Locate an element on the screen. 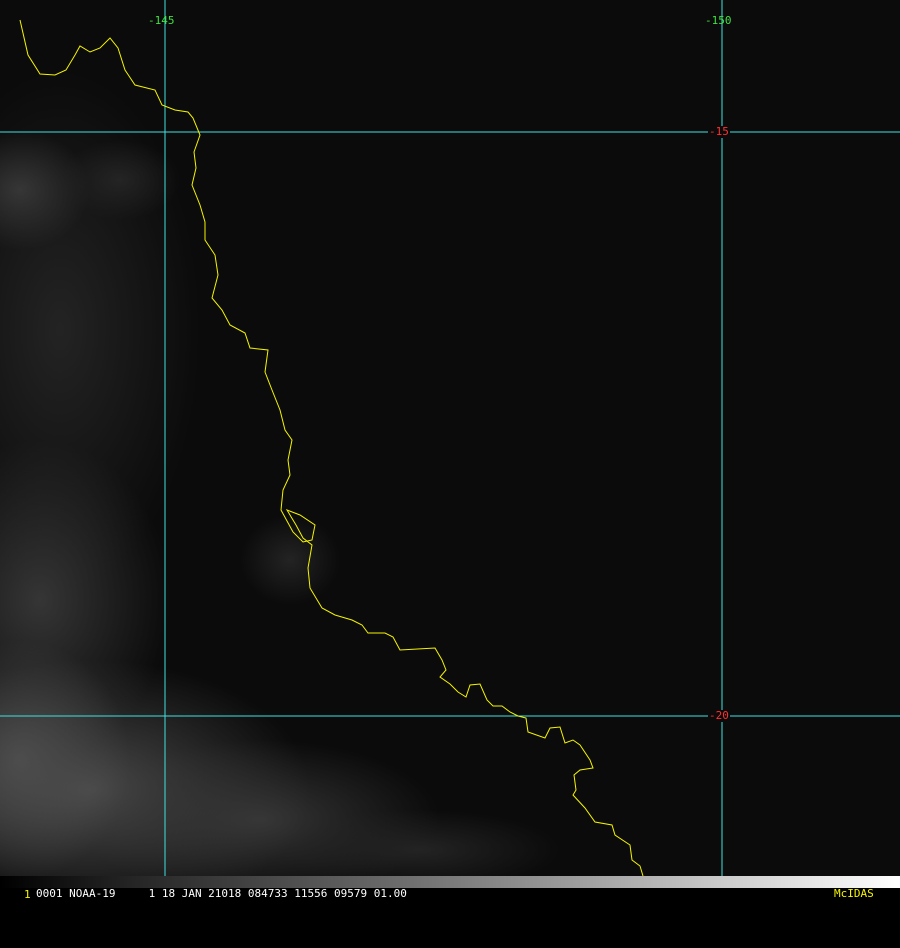 The width and height of the screenshot is (900, 948). latitude-label: -15 is located at coordinates (719, 131).